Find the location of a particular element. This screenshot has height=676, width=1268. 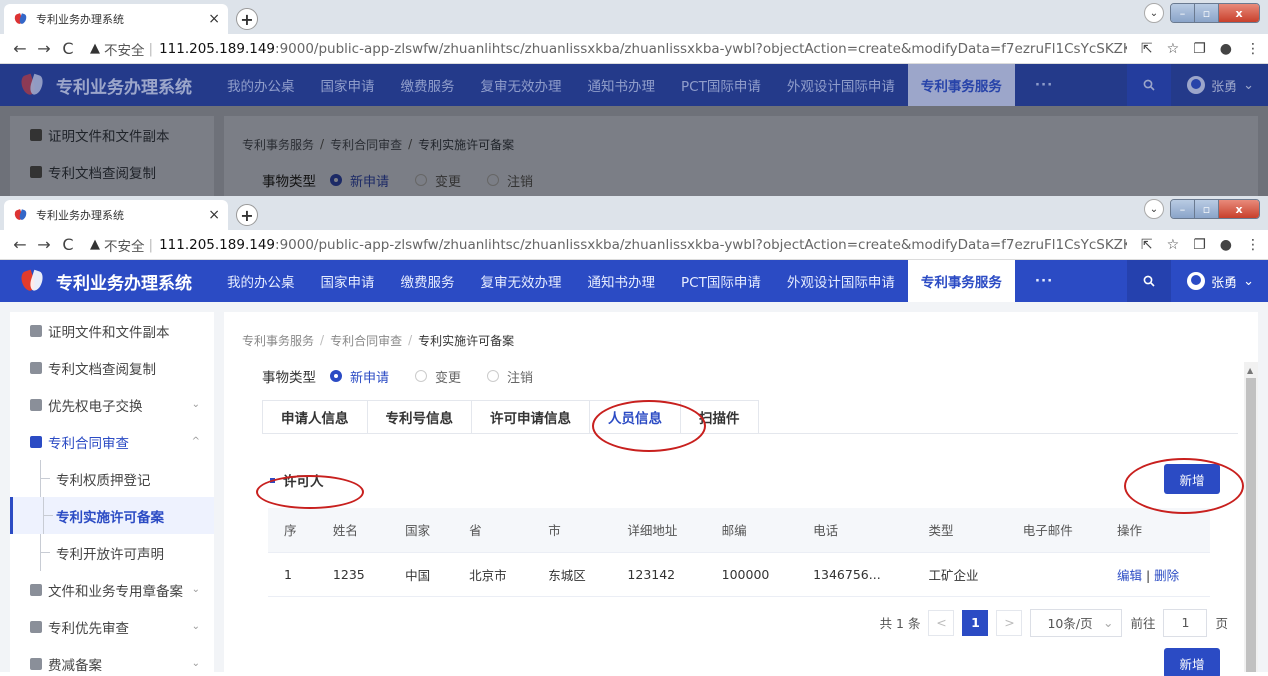

scrollbar-thumb is located at coordinates (1251, 525).